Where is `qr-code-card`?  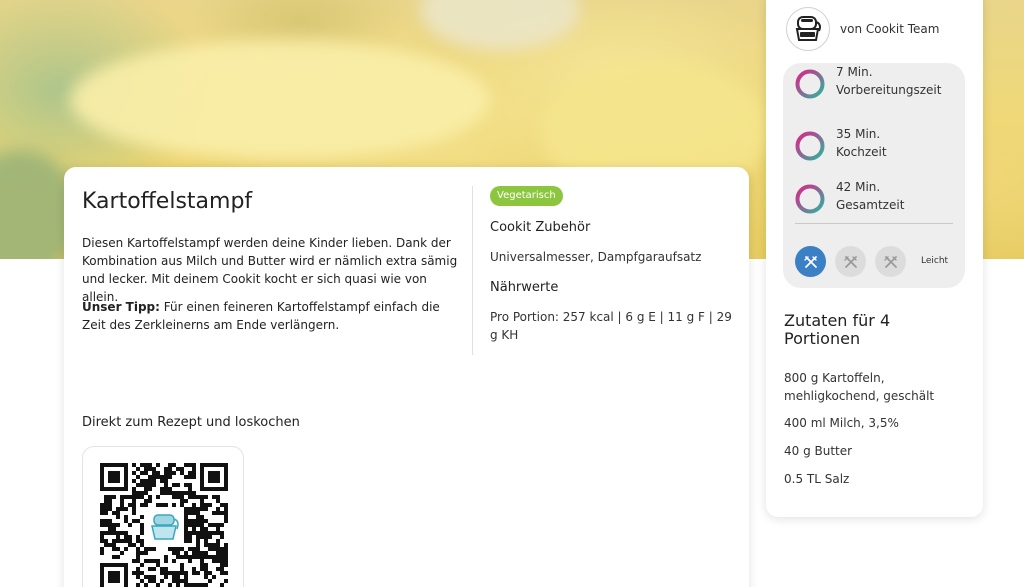 qr-code-card is located at coordinates (163, 516).